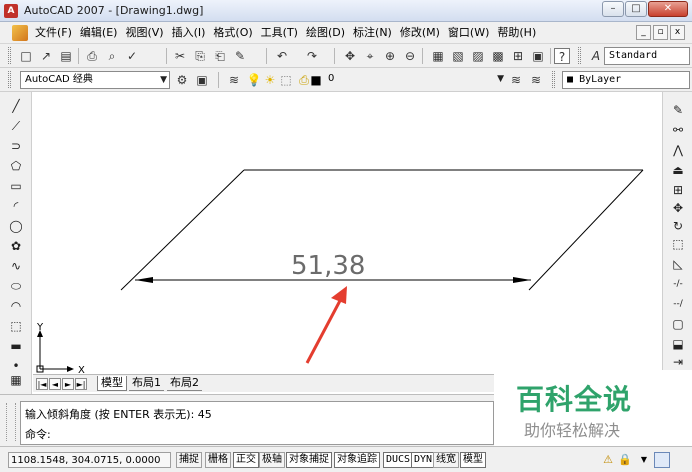  I want to click on tab-layout2: 布局2, so click(184, 383).